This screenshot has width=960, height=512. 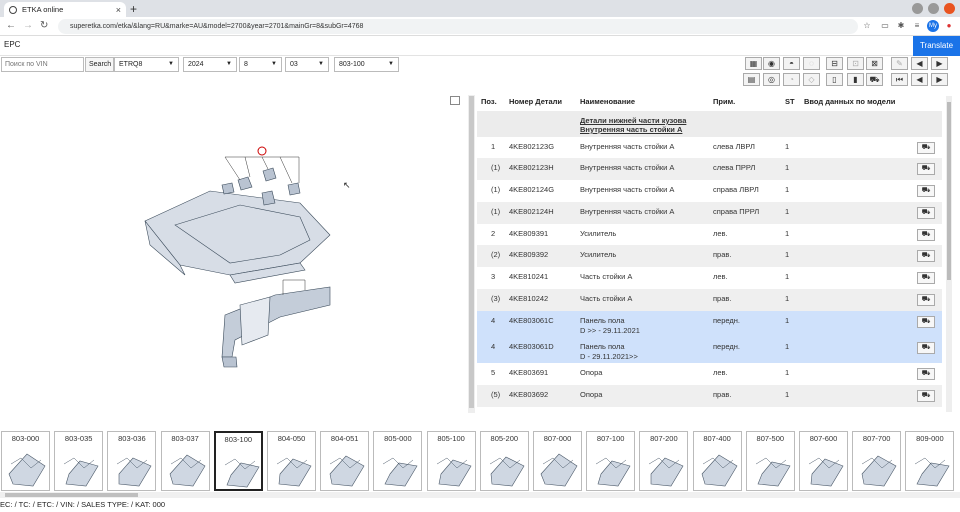 What do you see at coordinates (260, 64) in the screenshot?
I see `main-group-select: 8 ▼` at bounding box center [260, 64].